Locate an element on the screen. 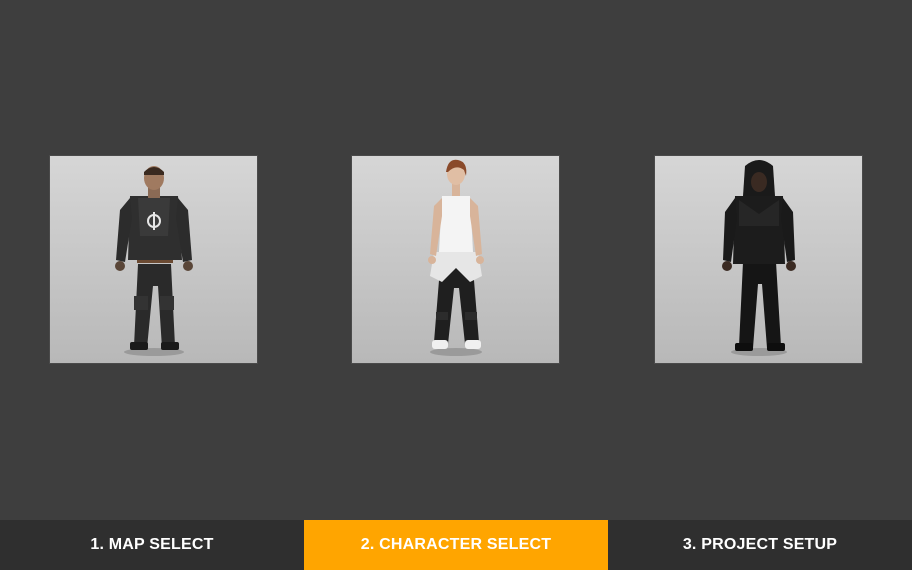 This screenshot has height=570, width=912. character-card-soldier is located at coordinates (153, 259).